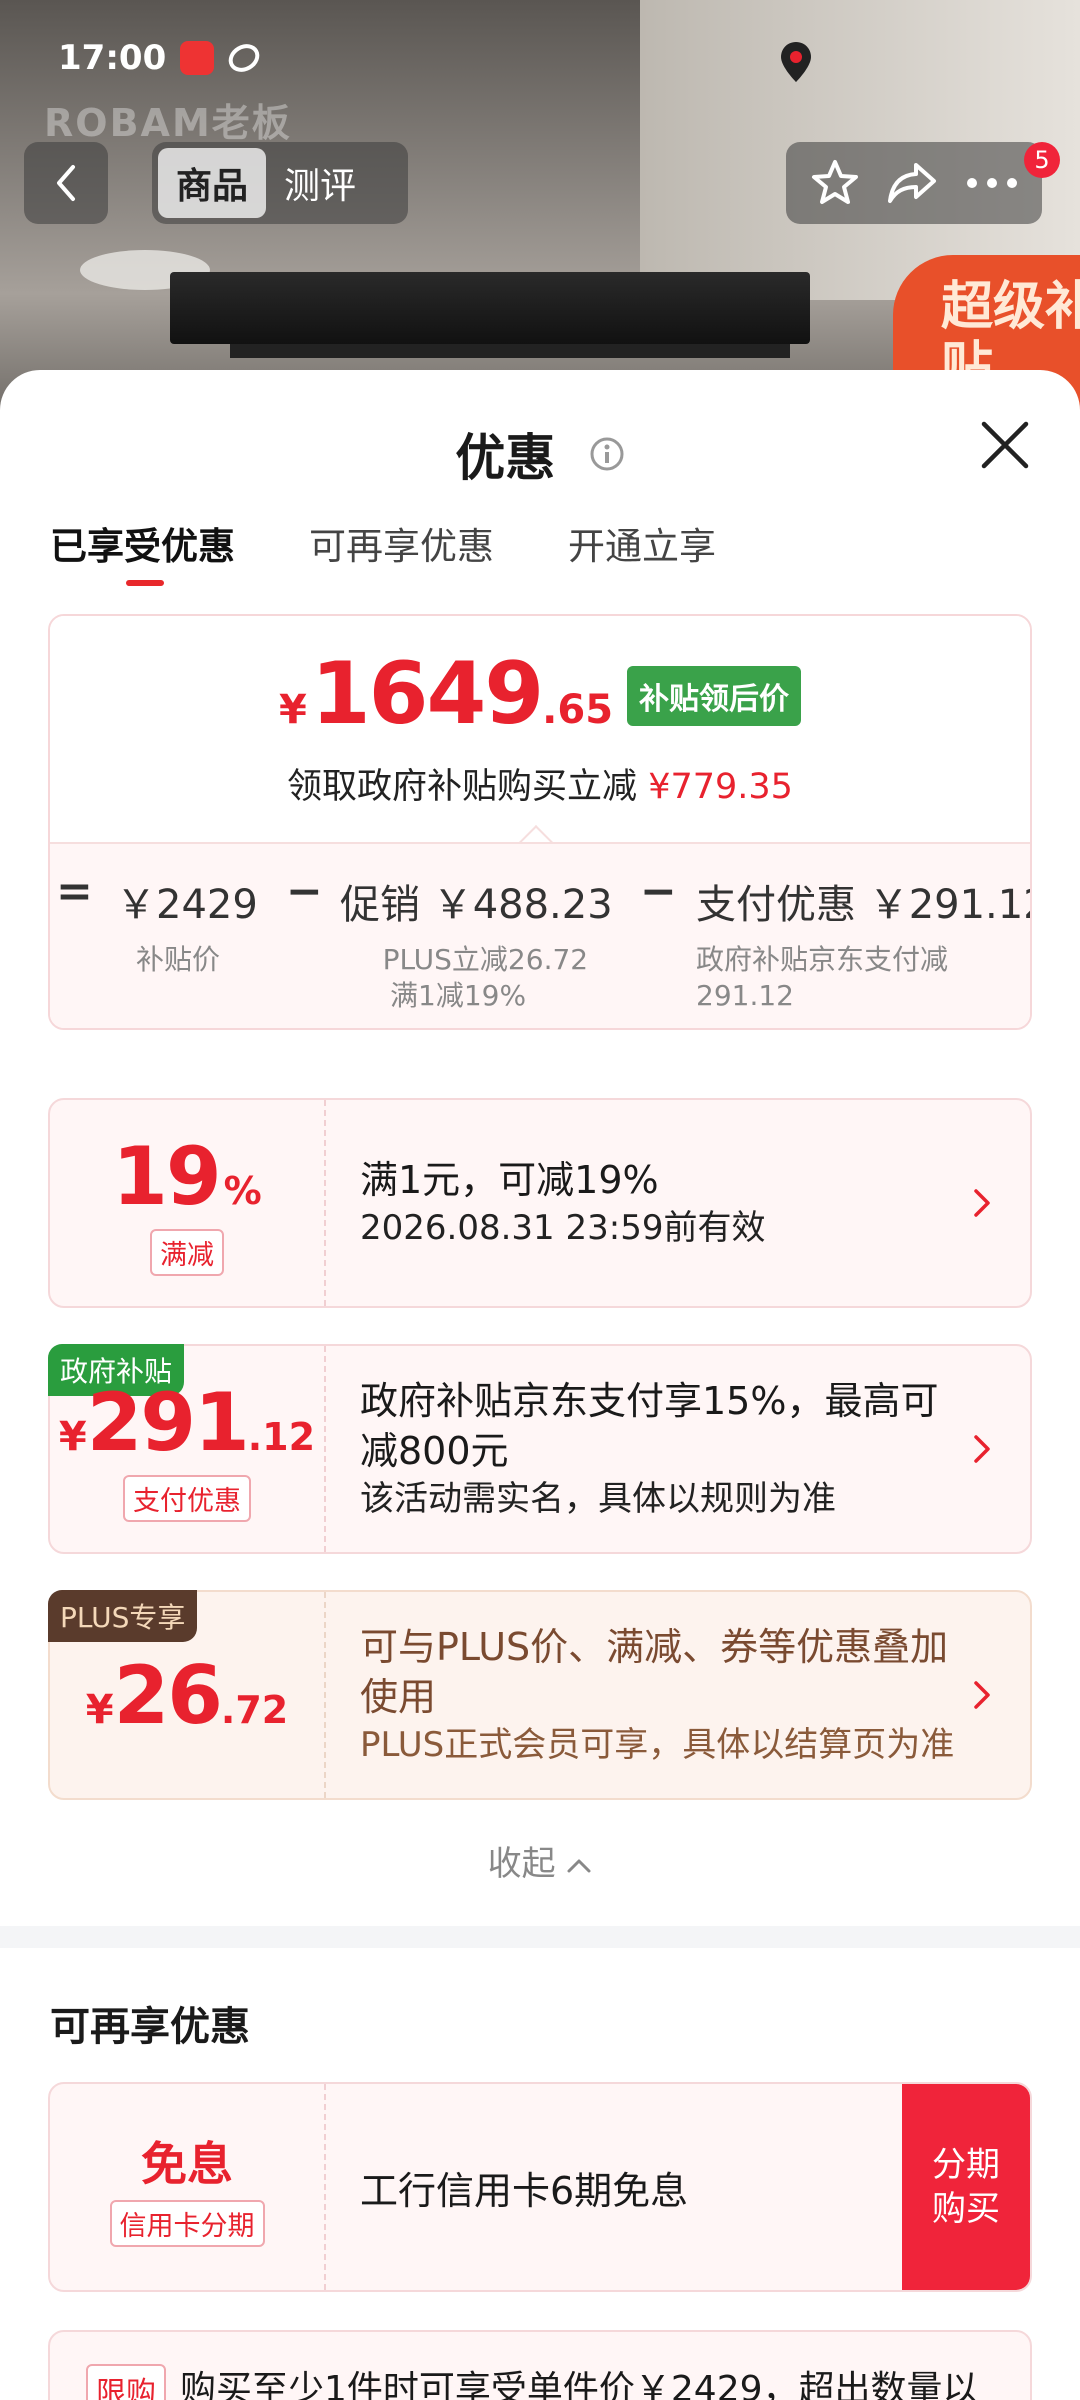 The height and width of the screenshot is (2400, 1080). I want to click on purchase-limit-card: 限购 购买至少1件时可享受单件价￥2429，超出数量以, so click(540, 2365).